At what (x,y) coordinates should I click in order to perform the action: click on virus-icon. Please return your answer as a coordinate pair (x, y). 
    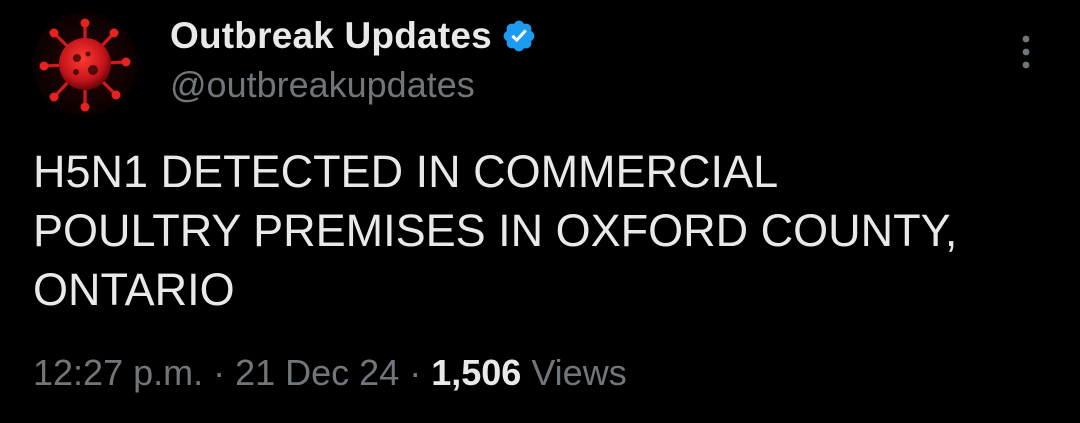
    Looking at the image, I should click on (85, 64).